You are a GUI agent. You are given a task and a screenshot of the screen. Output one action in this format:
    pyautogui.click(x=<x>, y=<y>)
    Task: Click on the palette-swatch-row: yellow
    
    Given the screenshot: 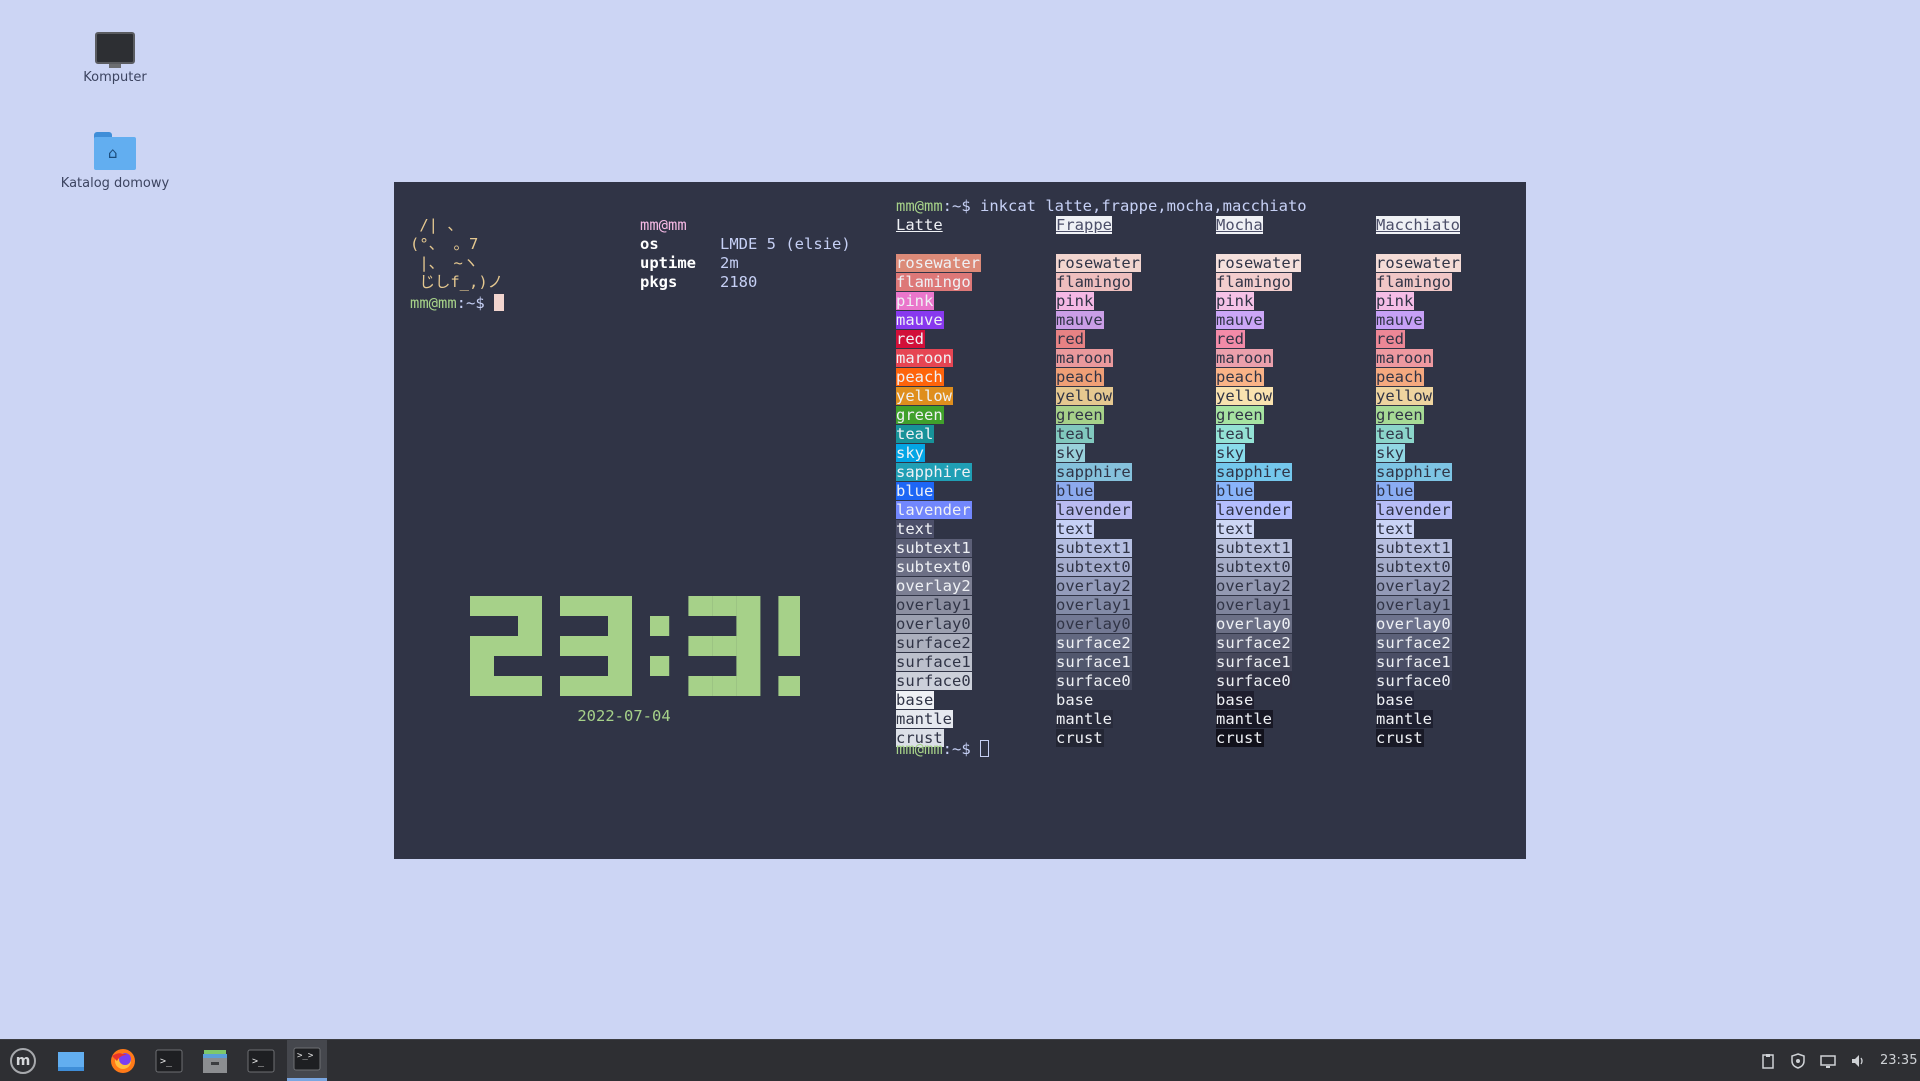 What is the action you would take?
    pyautogui.click(x=1258, y=396)
    